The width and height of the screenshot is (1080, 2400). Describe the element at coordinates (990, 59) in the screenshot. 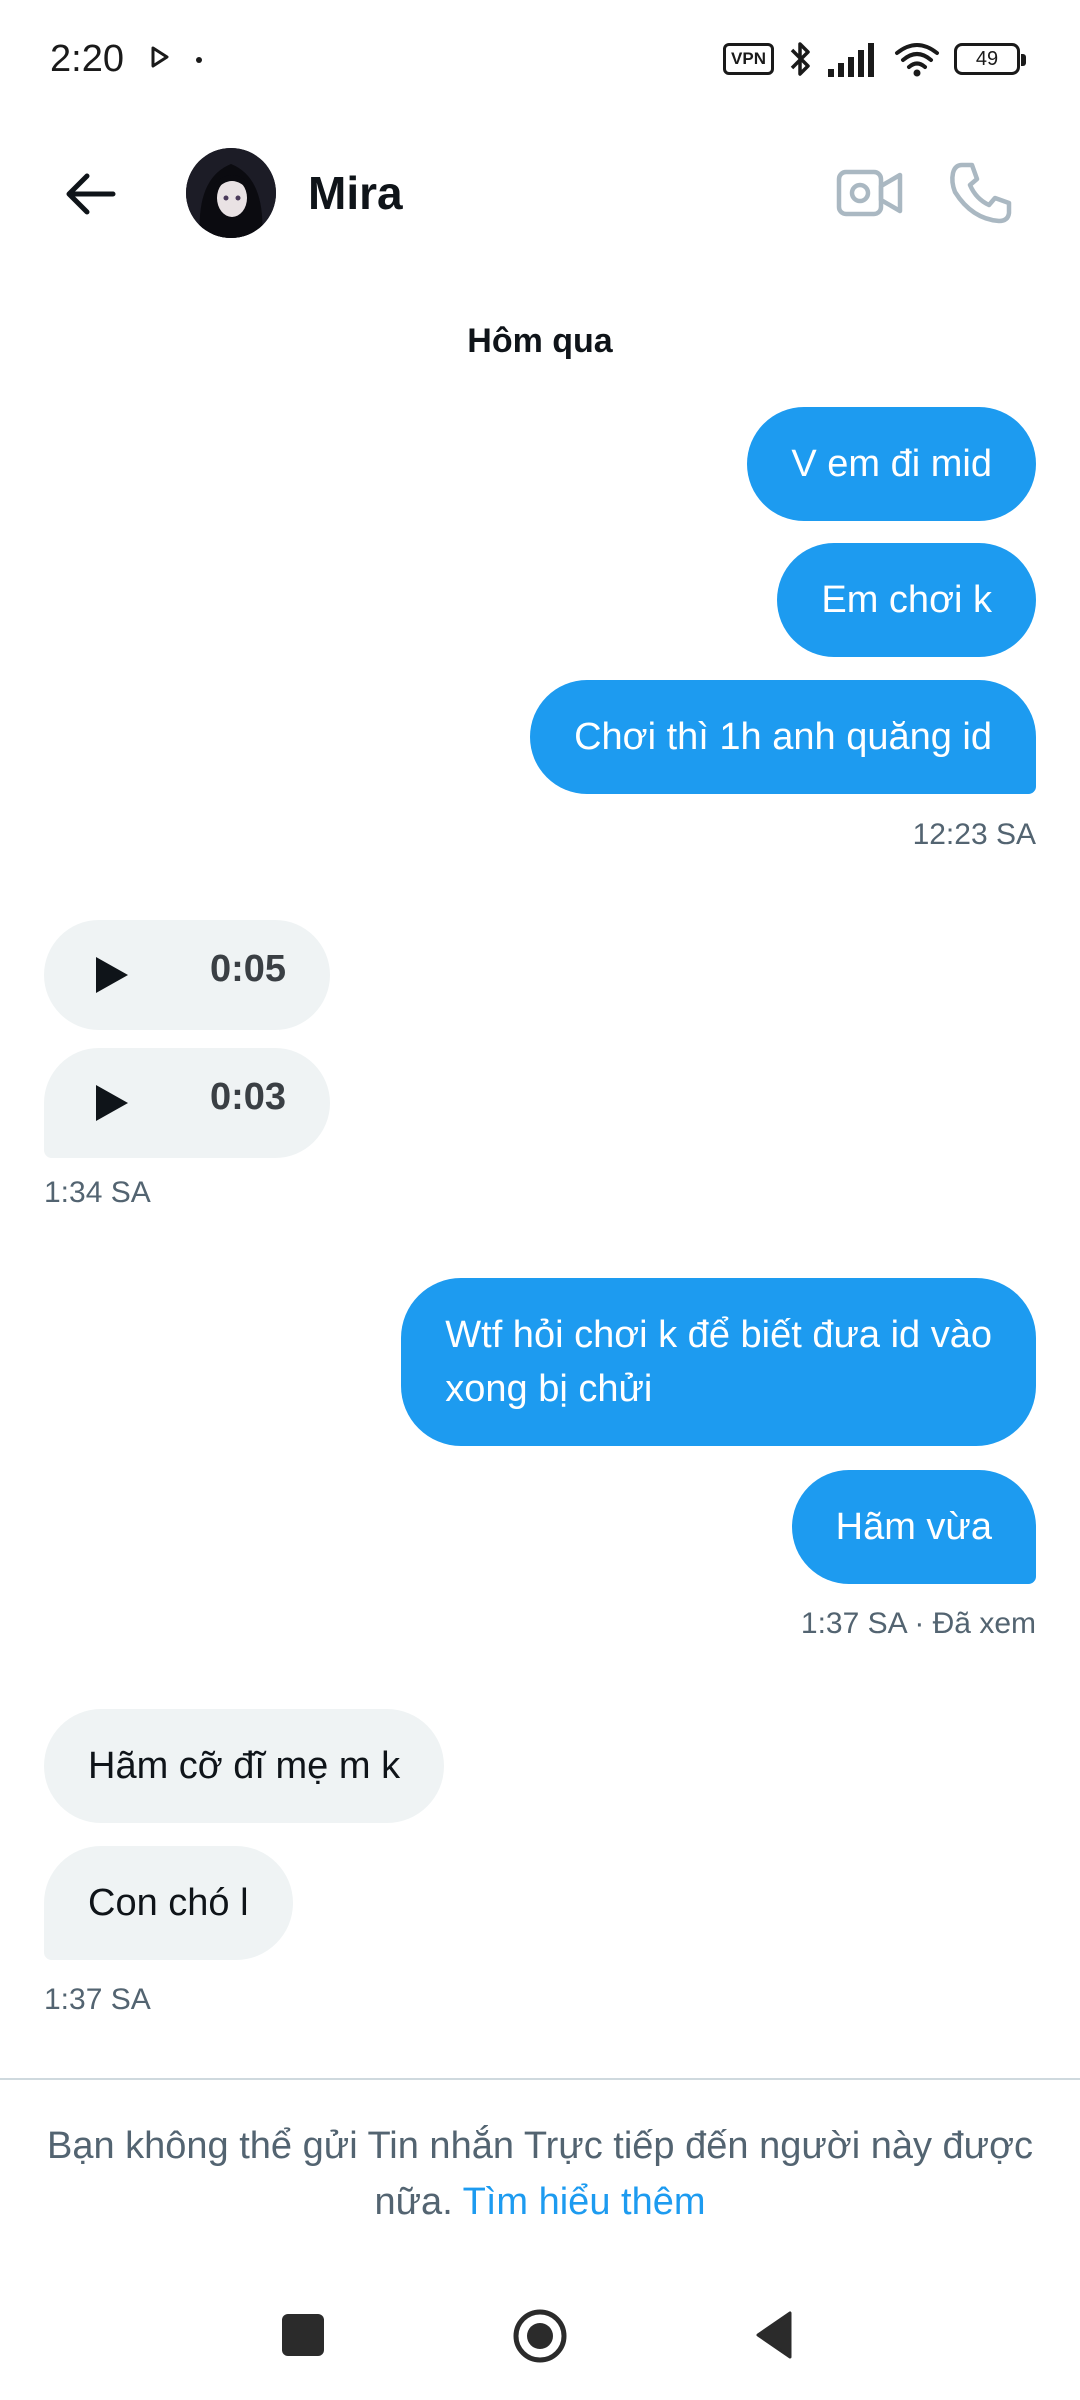

I see `battery-icon: 49` at that location.